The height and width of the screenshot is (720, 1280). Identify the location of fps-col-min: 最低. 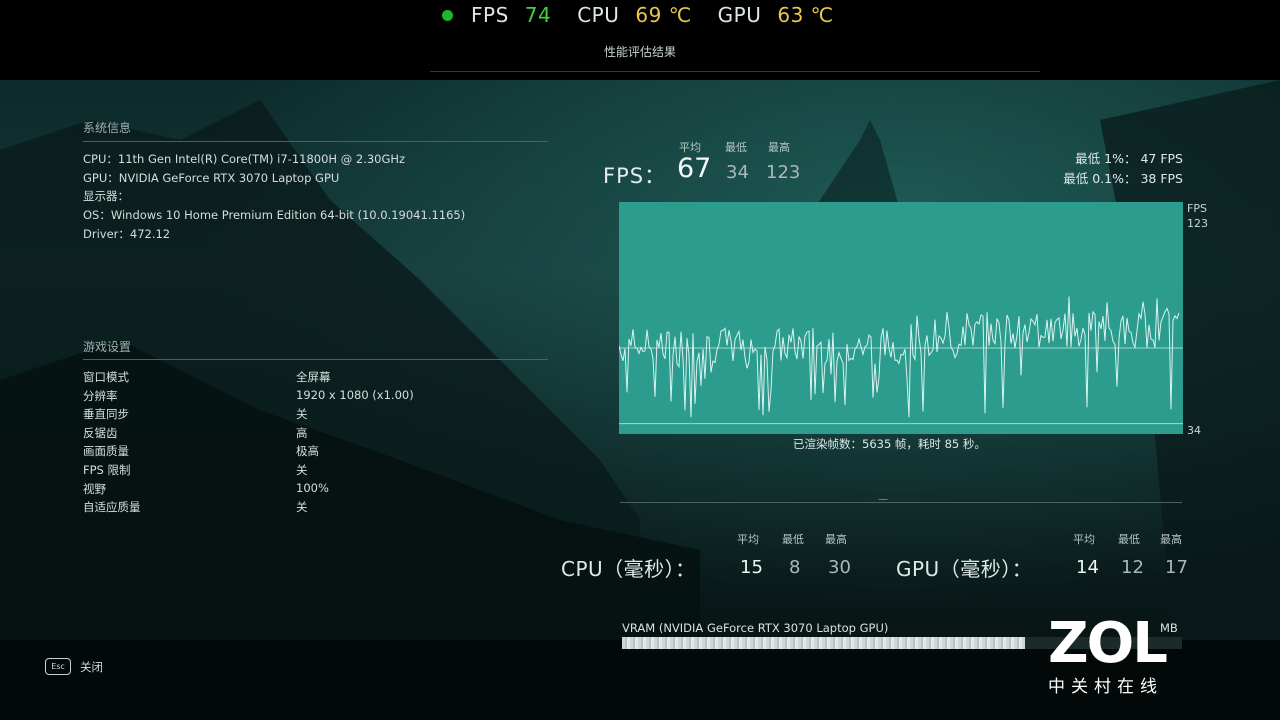
(736, 147).